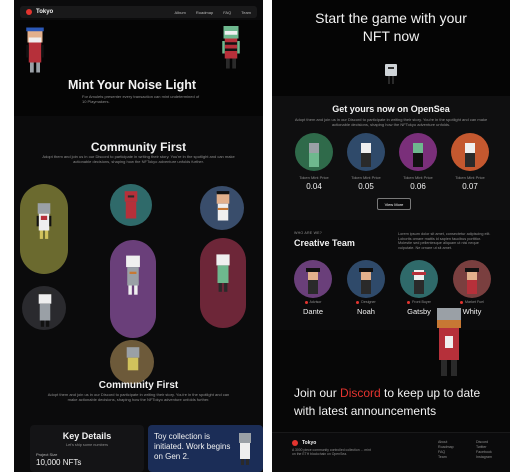 The height and width of the screenshot is (472, 510). I want to click on cta-prefix: Join our, so click(317, 393).